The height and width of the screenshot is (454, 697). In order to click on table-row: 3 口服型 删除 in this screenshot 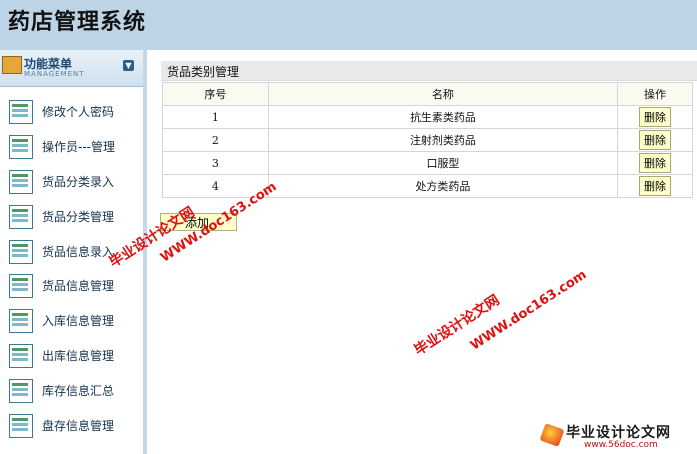, I will do `click(427, 163)`.